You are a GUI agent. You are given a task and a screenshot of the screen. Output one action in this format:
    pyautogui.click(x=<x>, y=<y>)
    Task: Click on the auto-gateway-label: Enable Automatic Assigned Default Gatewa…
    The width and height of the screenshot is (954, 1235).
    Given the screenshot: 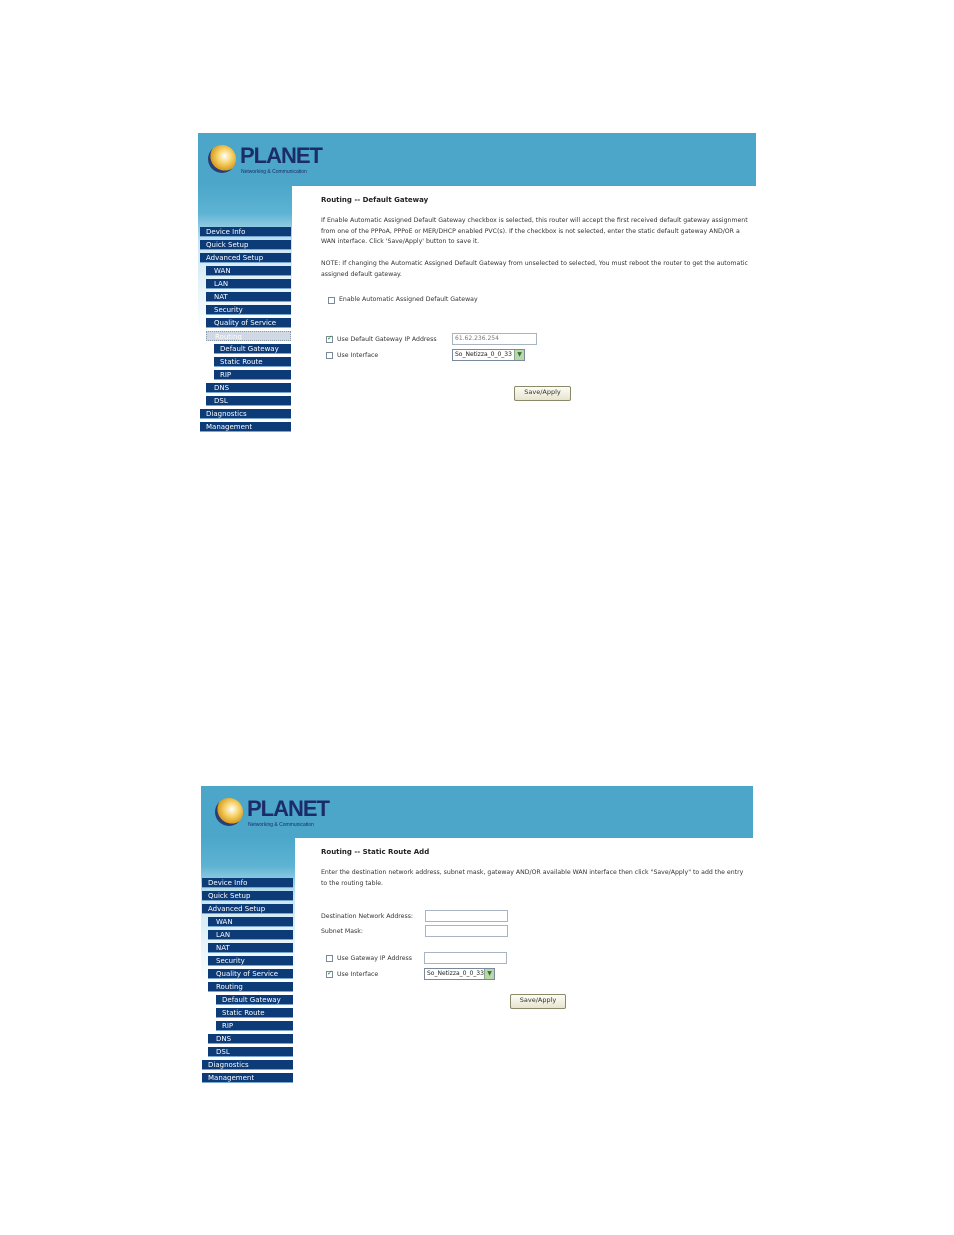 What is the action you would take?
    pyautogui.click(x=408, y=299)
    